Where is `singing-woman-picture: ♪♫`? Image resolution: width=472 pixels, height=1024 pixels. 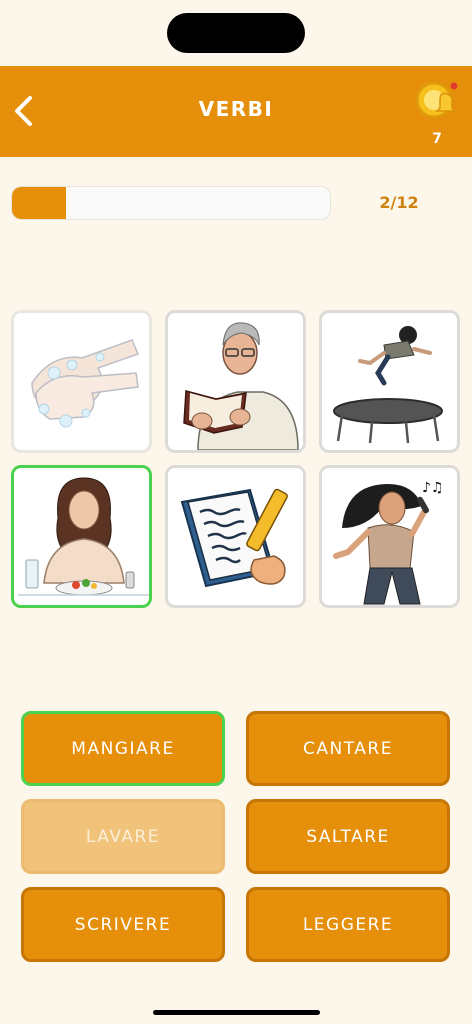 singing-woman-picture: ♪♫ is located at coordinates (388, 542).